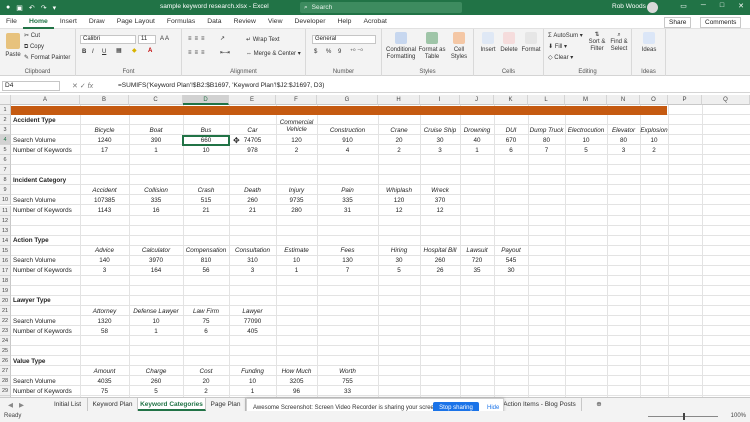 The width and height of the screenshot is (750, 422). I want to click on format-as-table-button: Format as Table, so click(432, 46).